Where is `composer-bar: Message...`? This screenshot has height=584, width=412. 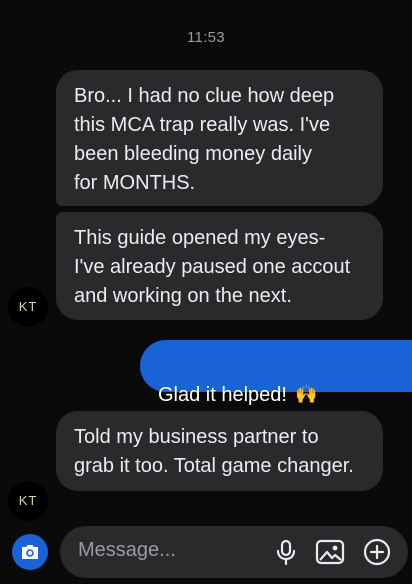
composer-bar: Message... is located at coordinates (206, 552).